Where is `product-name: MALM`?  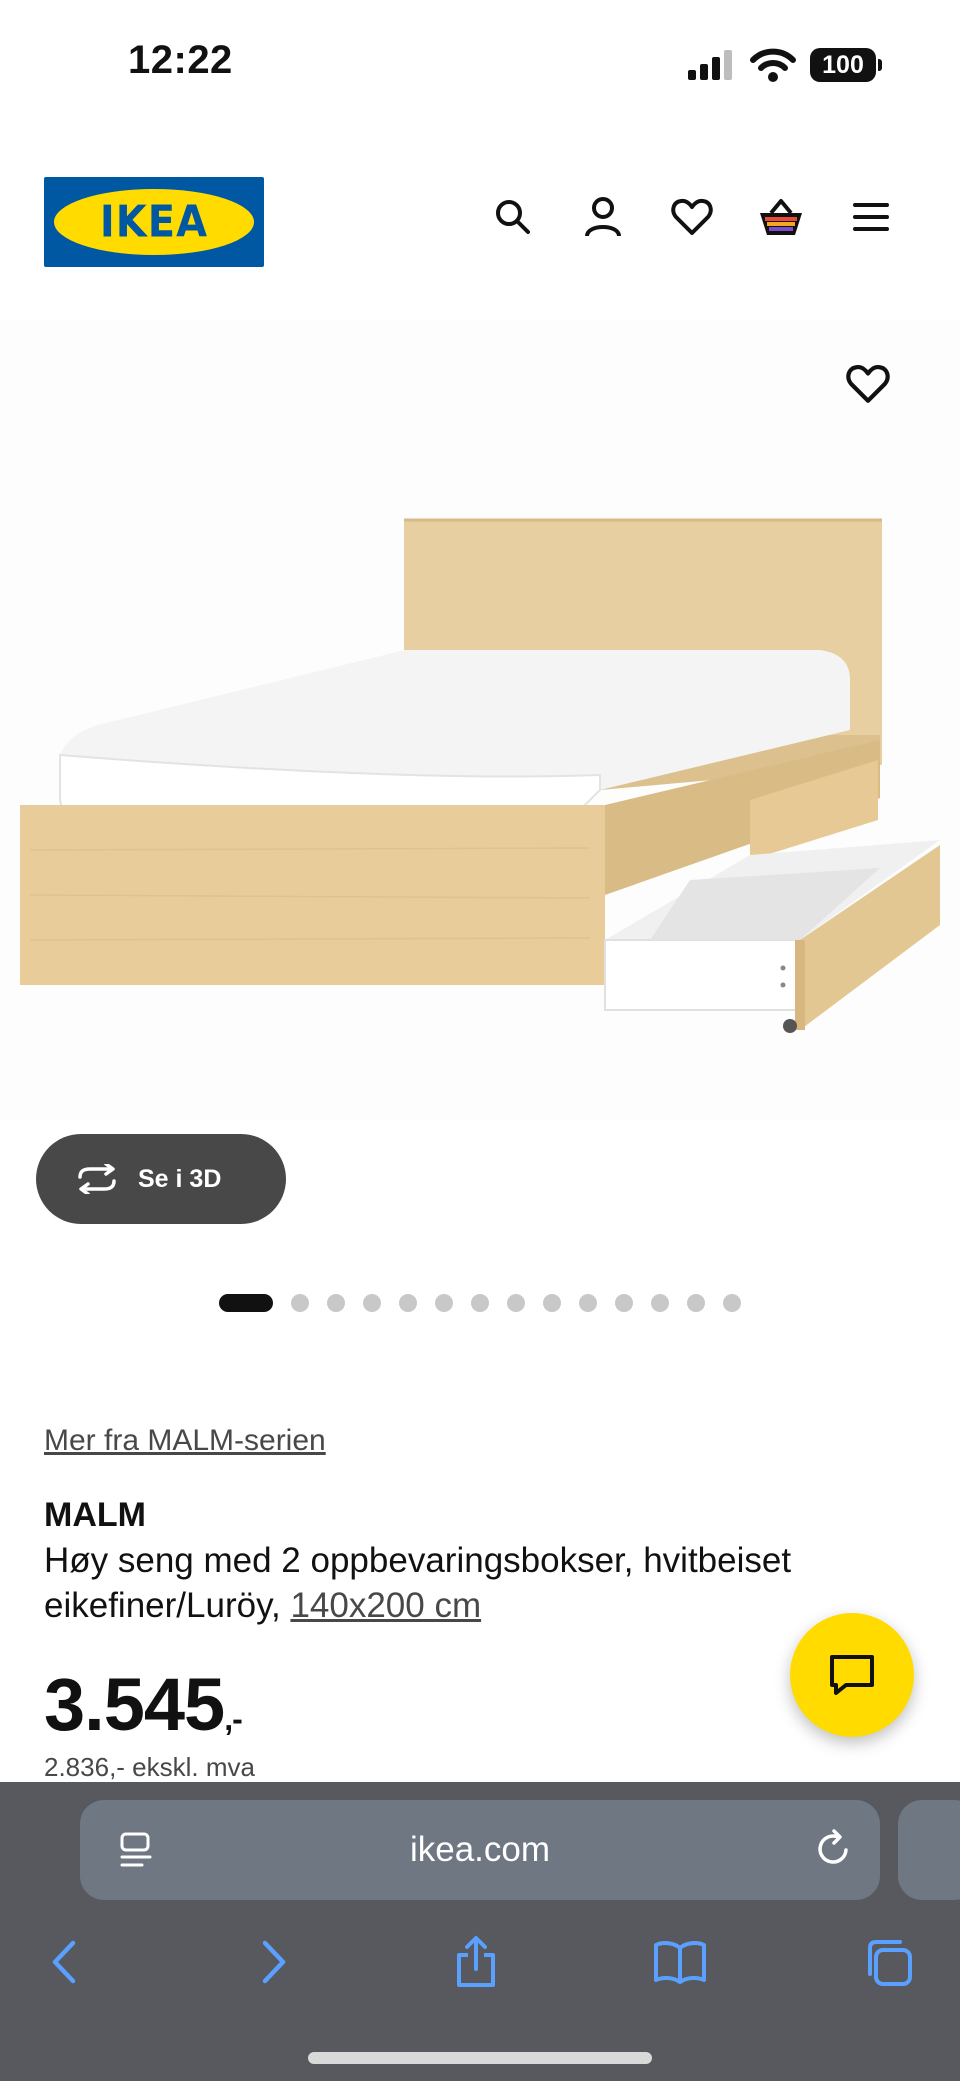 product-name: MALM is located at coordinates (95, 1515).